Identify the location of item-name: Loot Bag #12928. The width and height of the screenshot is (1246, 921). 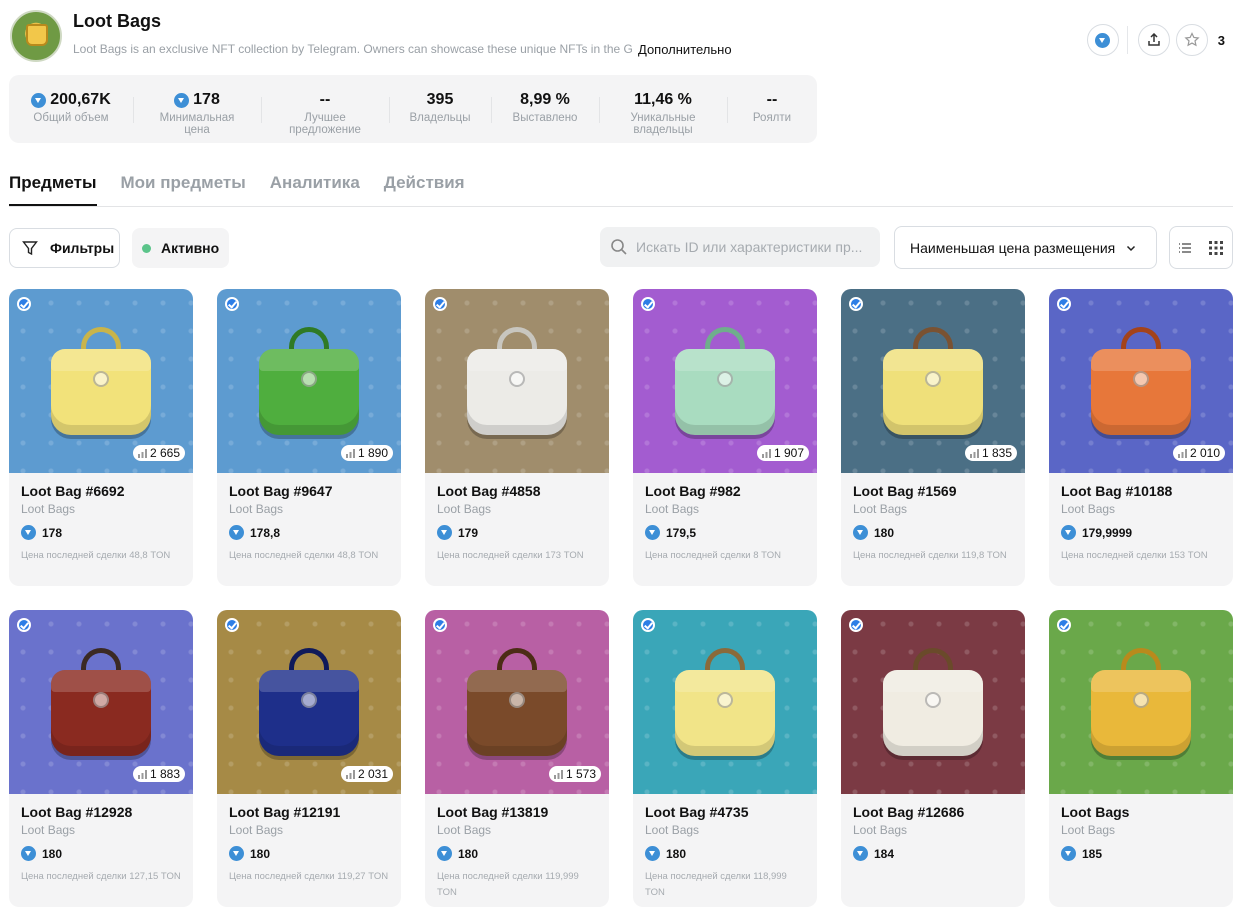
(77, 812).